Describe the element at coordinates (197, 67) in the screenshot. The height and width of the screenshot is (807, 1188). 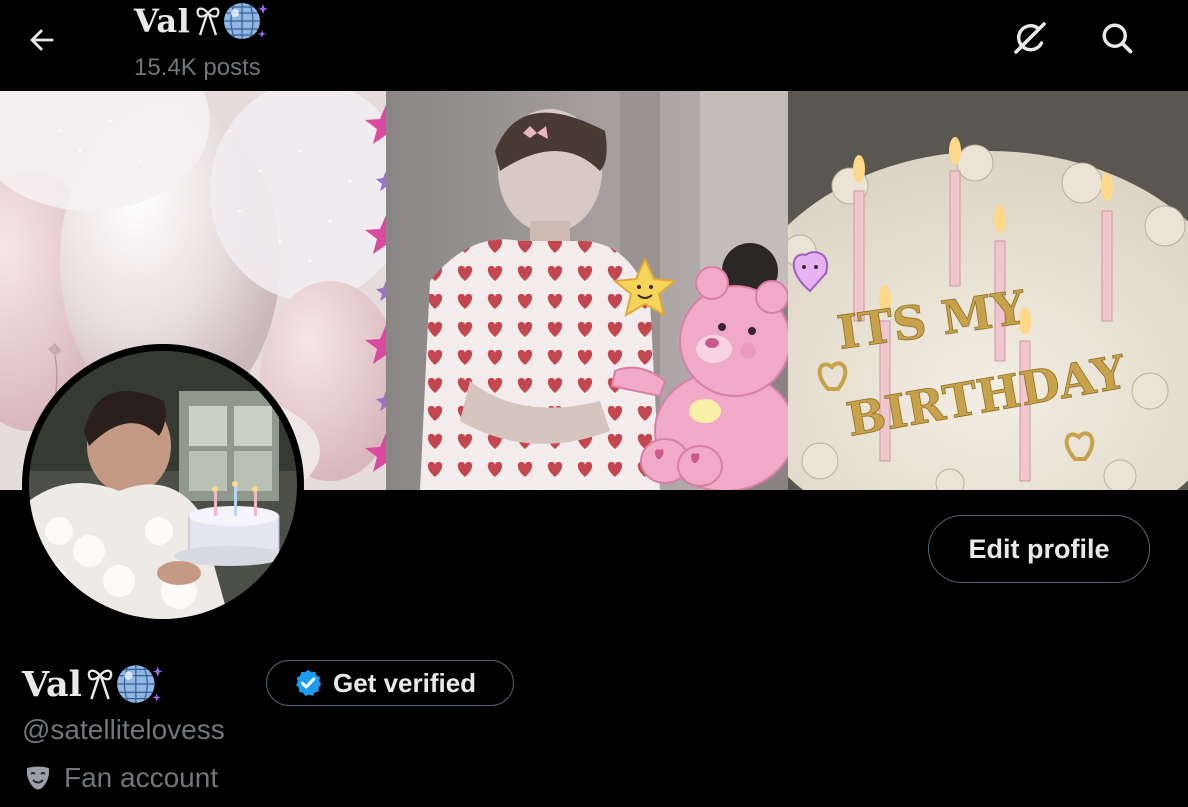
I see `header-posts-count: 15.4K posts` at that location.